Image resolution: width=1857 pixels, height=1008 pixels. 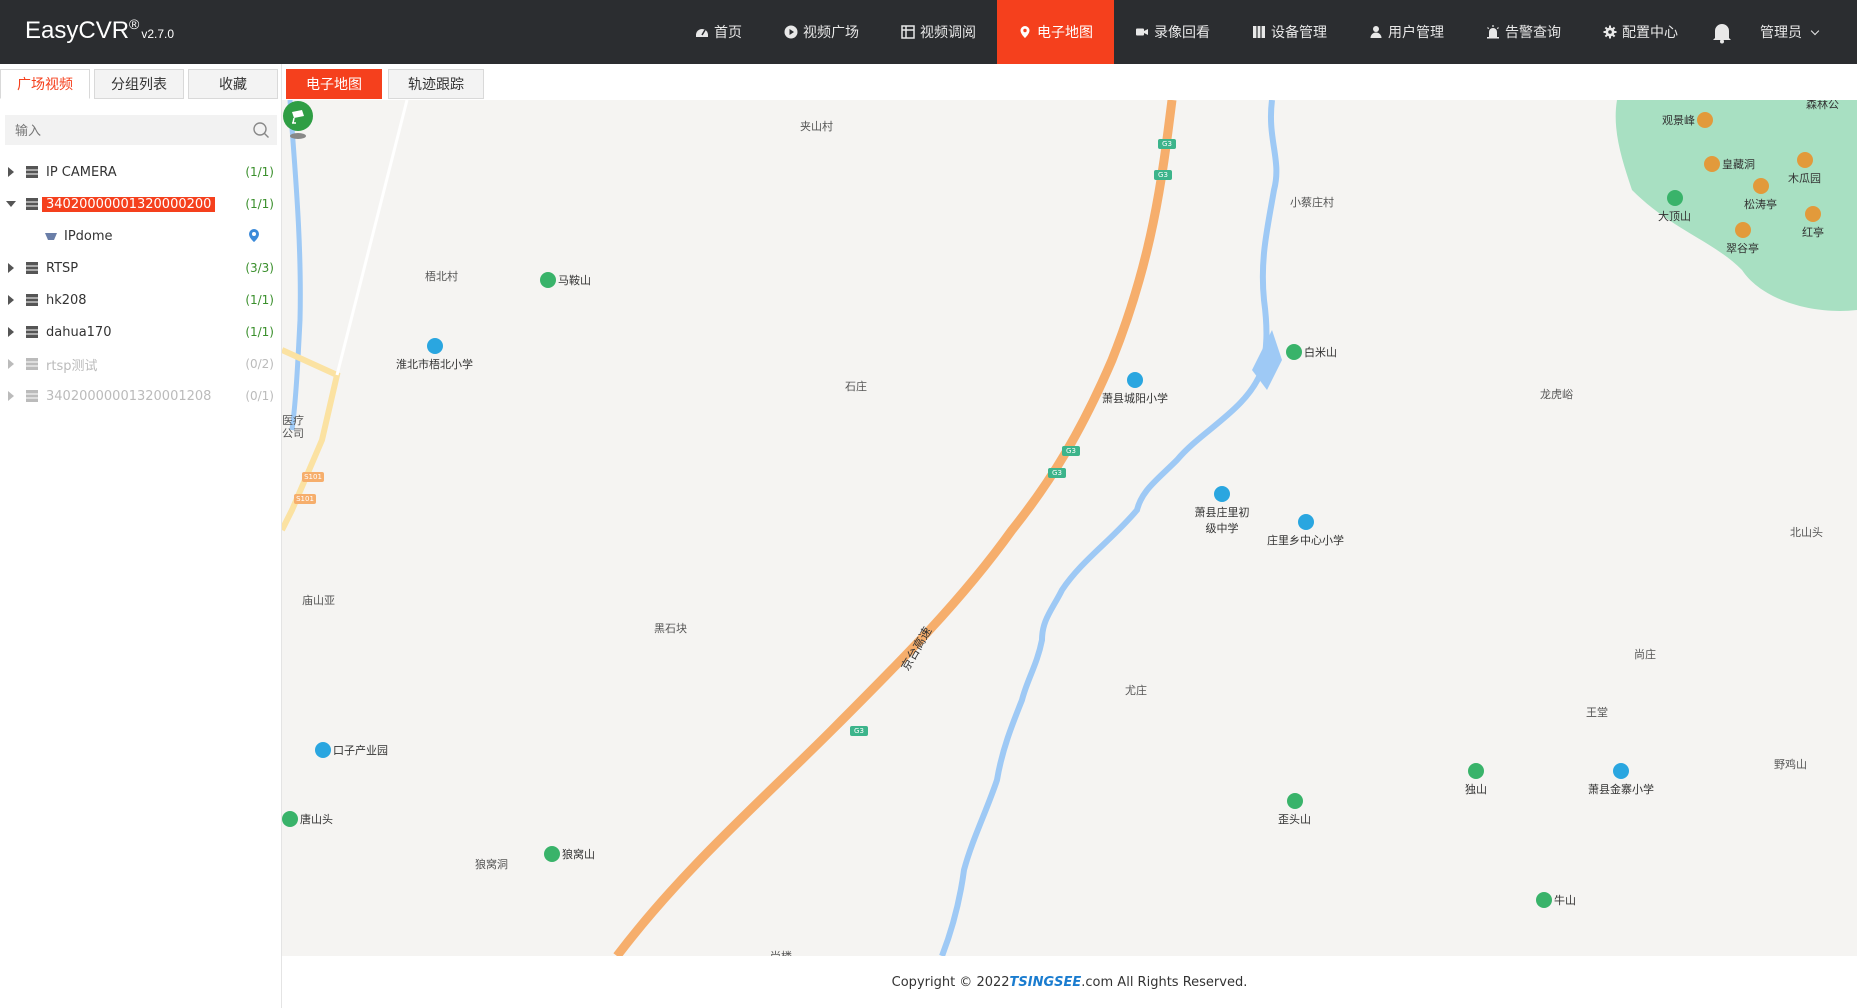 What do you see at coordinates (1687, 120) in the screenshot?
I see `poi-scenic: 观景峰` at bounding box center [1687, 120].